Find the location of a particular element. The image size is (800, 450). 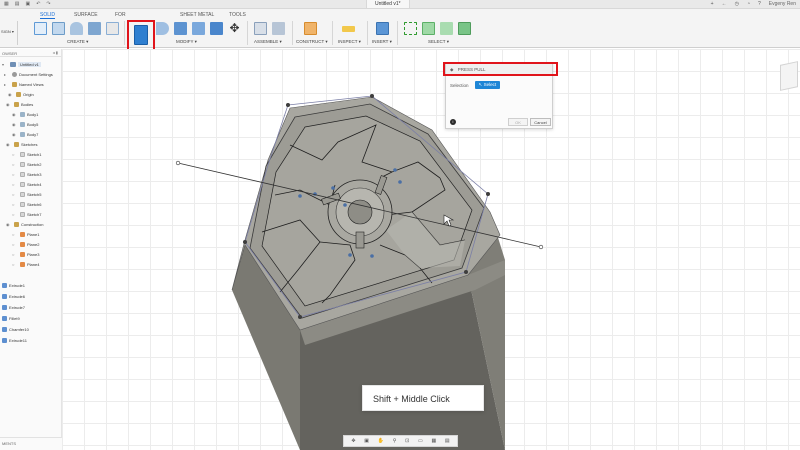

app-menu-icon: ▦ is located at coordinates (6, 4).